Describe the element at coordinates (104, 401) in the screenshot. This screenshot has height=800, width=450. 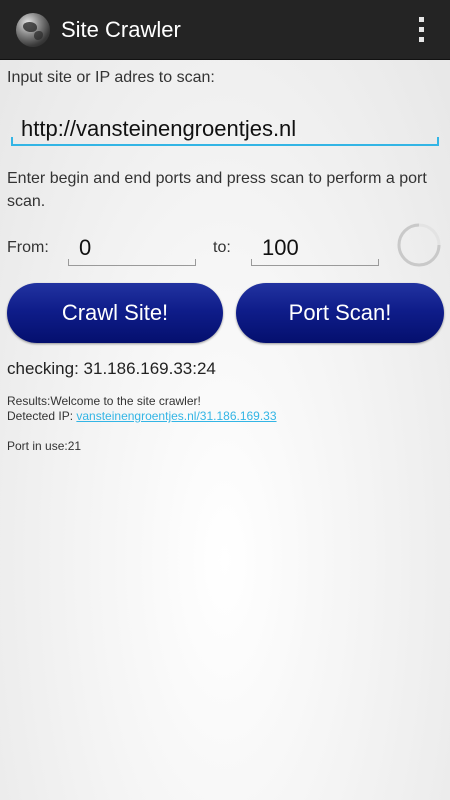
I see `results-text: Results:Welcome to the site crawler!` at that location.